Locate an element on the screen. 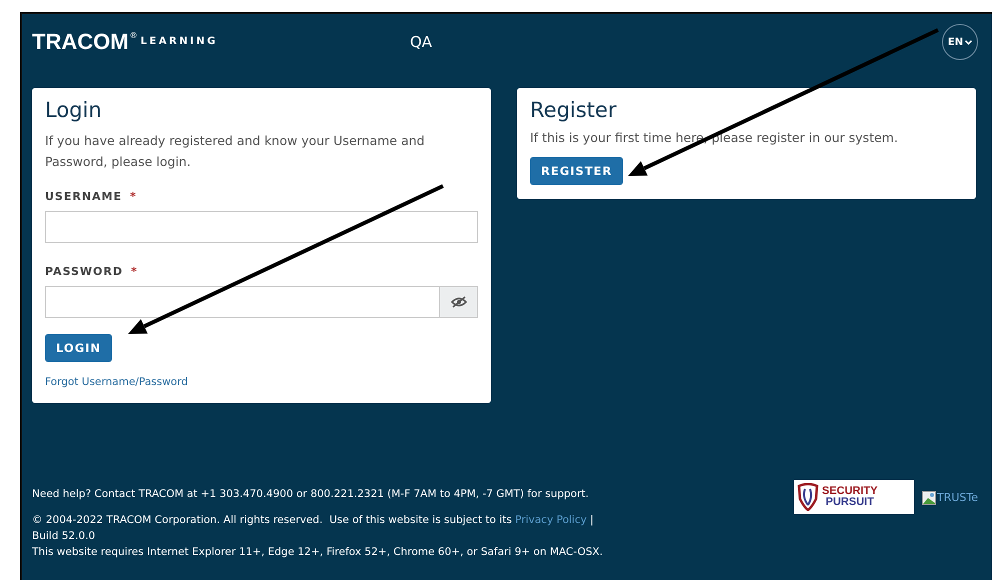 The width and height of the screenshot is (997, 580). brand-subtitle: LEARNING is located at coordinates (179, 41).